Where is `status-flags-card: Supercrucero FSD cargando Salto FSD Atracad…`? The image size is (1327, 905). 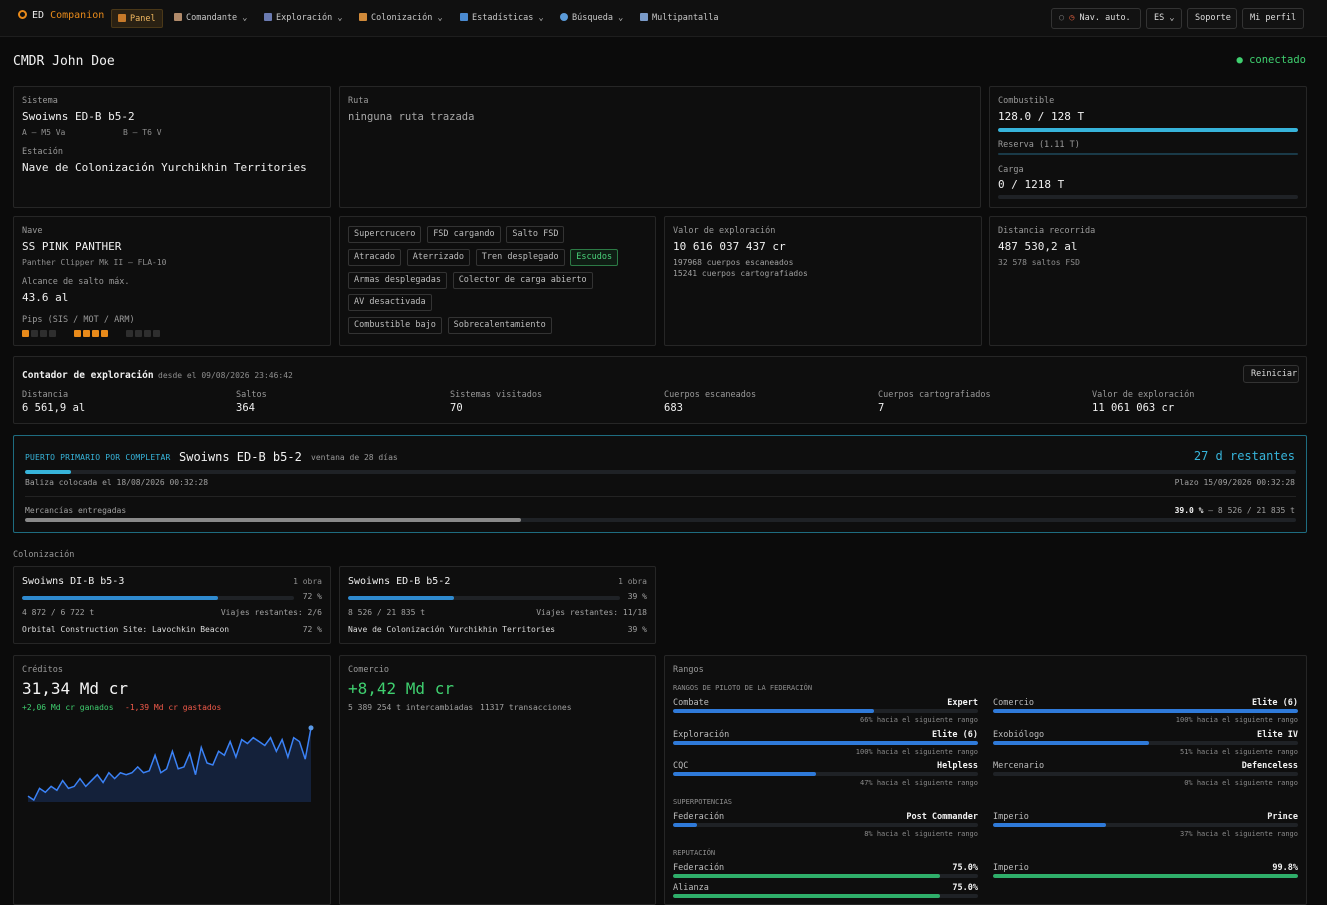 status-flags-card: Supercrucero FSD cargando Salto FSD Atracad… is located at coordinates (497, 281).